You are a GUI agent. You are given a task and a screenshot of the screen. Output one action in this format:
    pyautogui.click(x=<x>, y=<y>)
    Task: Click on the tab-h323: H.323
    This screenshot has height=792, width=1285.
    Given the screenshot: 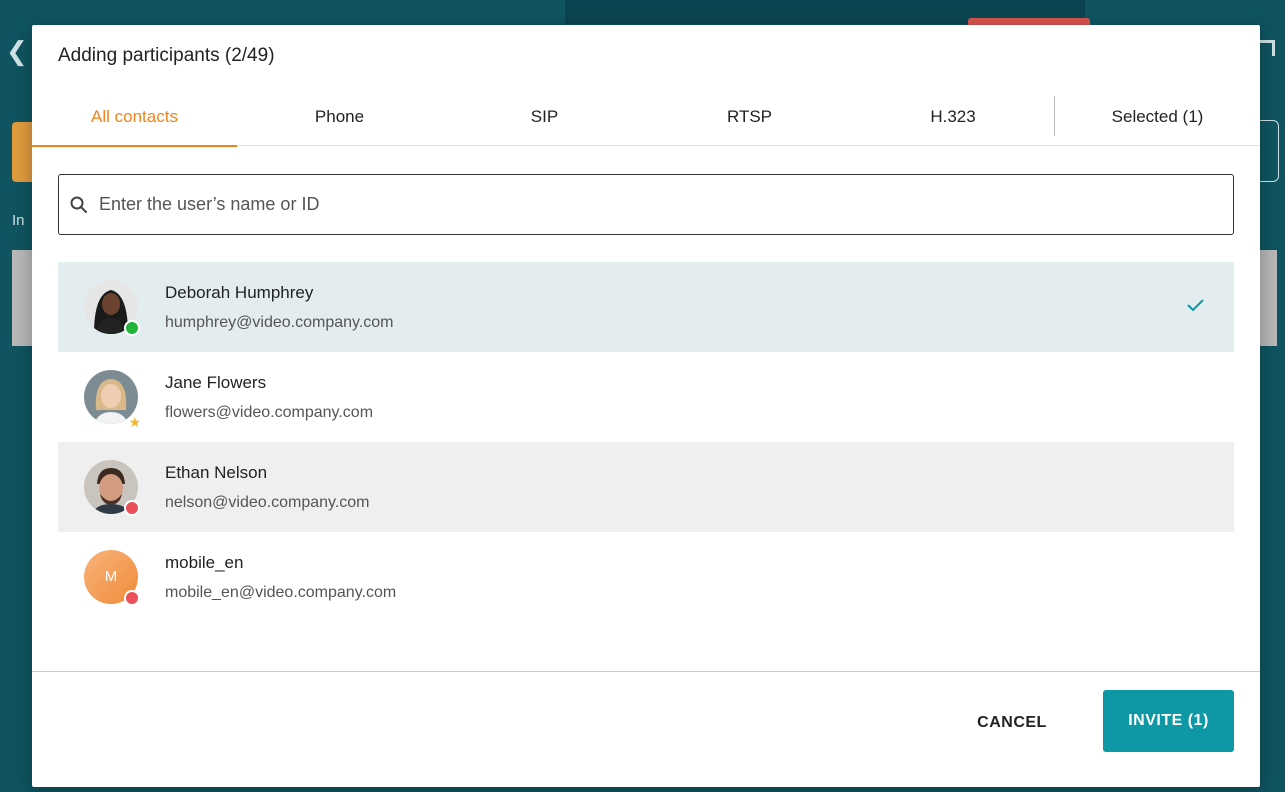 What is the action you would take?
    pyautogui.click(x=953, y=119)
    